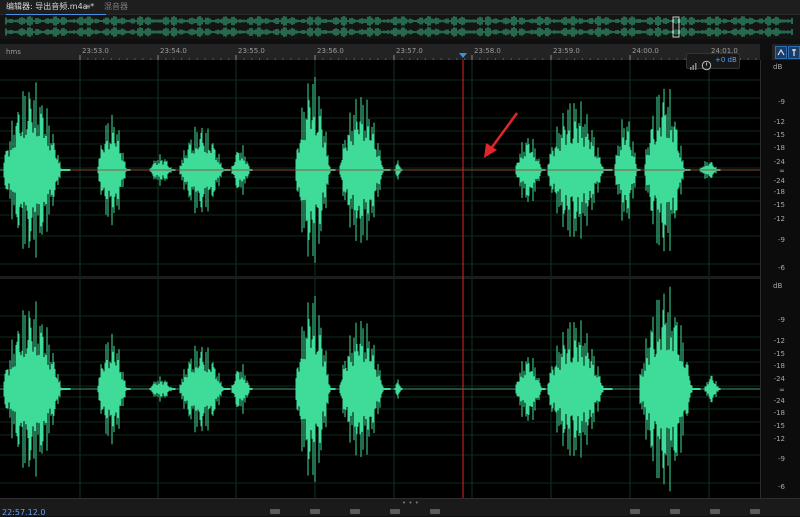 The image size is (800, 517). I want to click on overview-waveform, so click(400, 27).